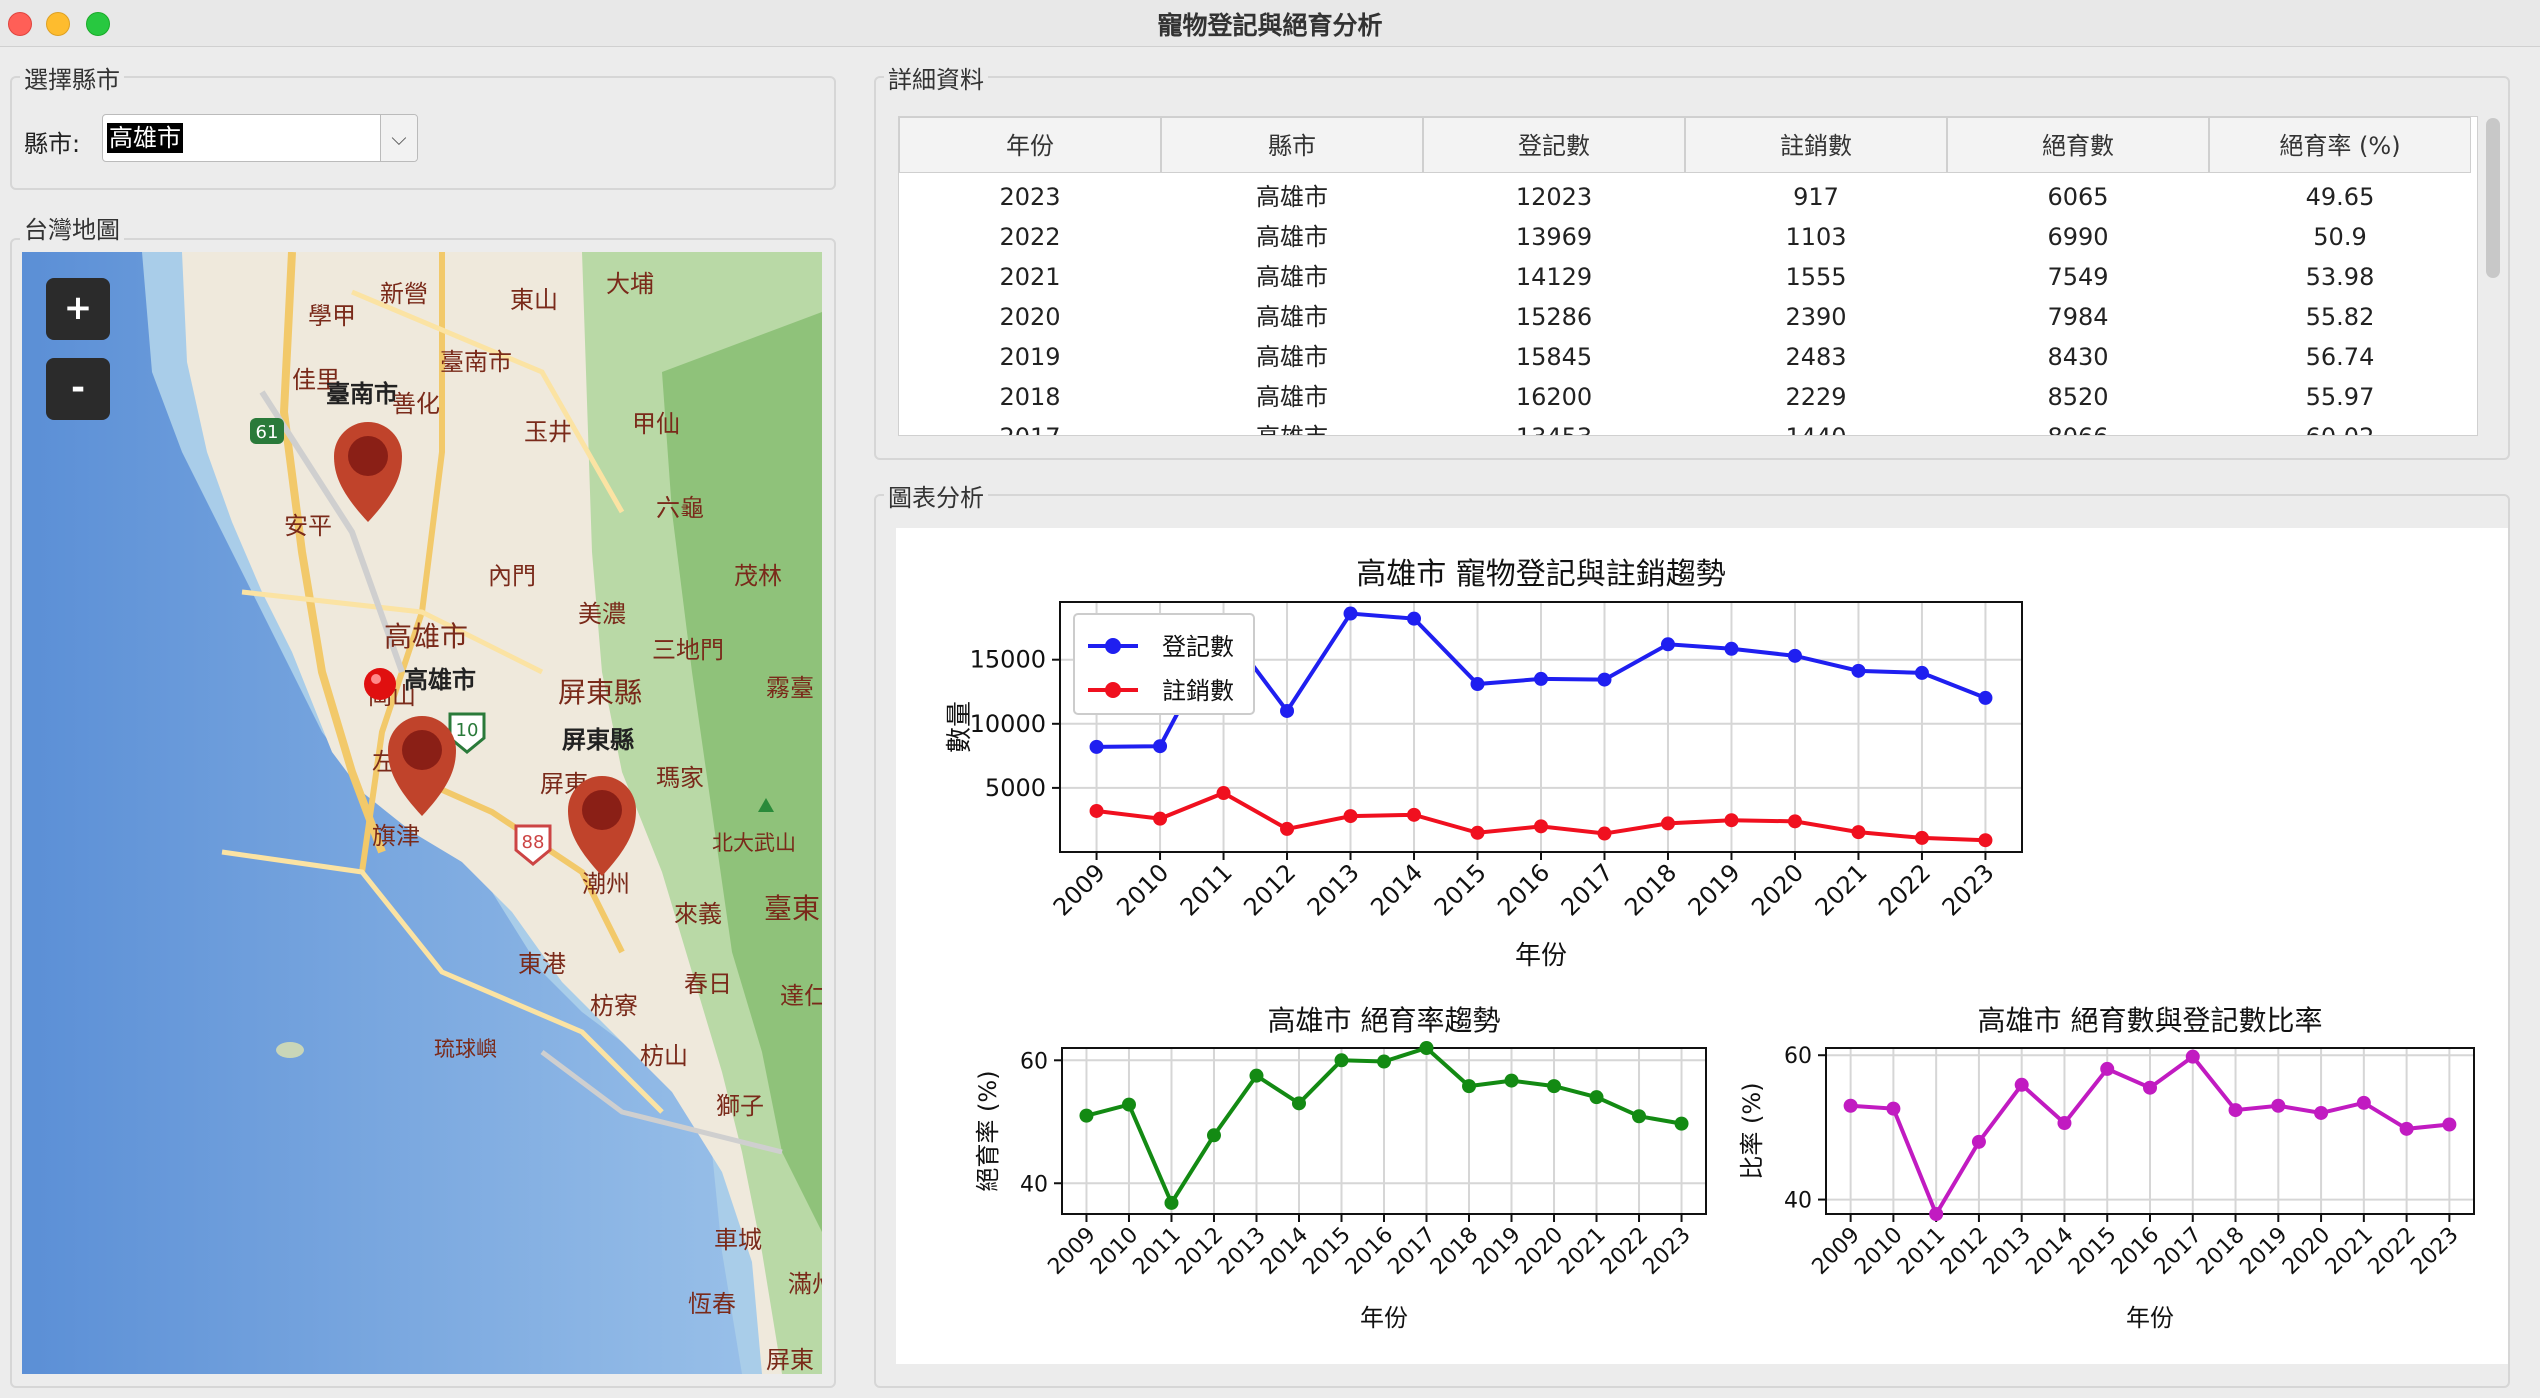 This screenshot has height=1398, width=2540. What do you see at coordinates (1816, 317) in the screenshot?
I see `table-cell: 2390` at bounding box center [1816, 317].